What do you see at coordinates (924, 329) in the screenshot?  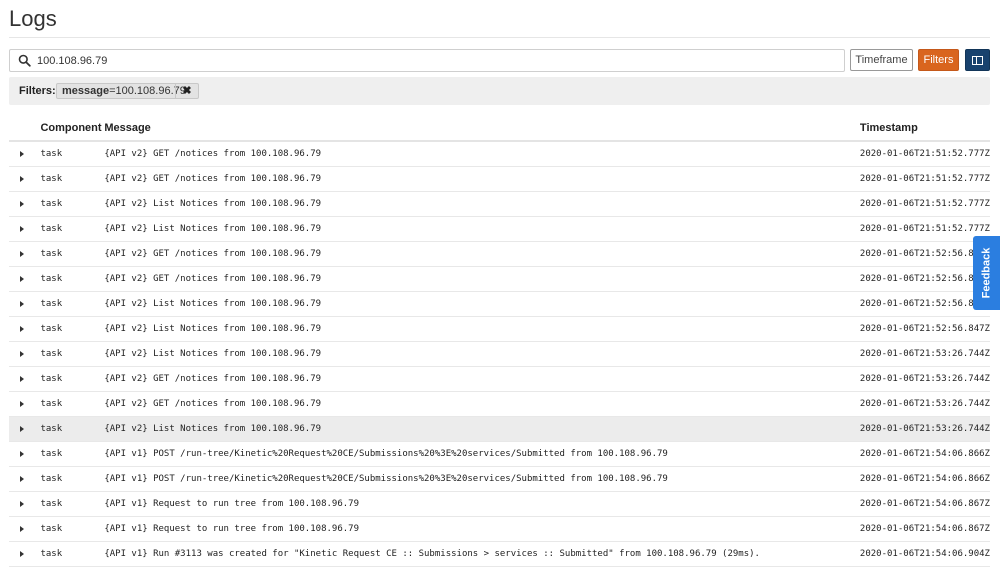 I see `timestamp-cell: 2020-01-06T21:52:56.847Z` at bounding box center [924, 329].